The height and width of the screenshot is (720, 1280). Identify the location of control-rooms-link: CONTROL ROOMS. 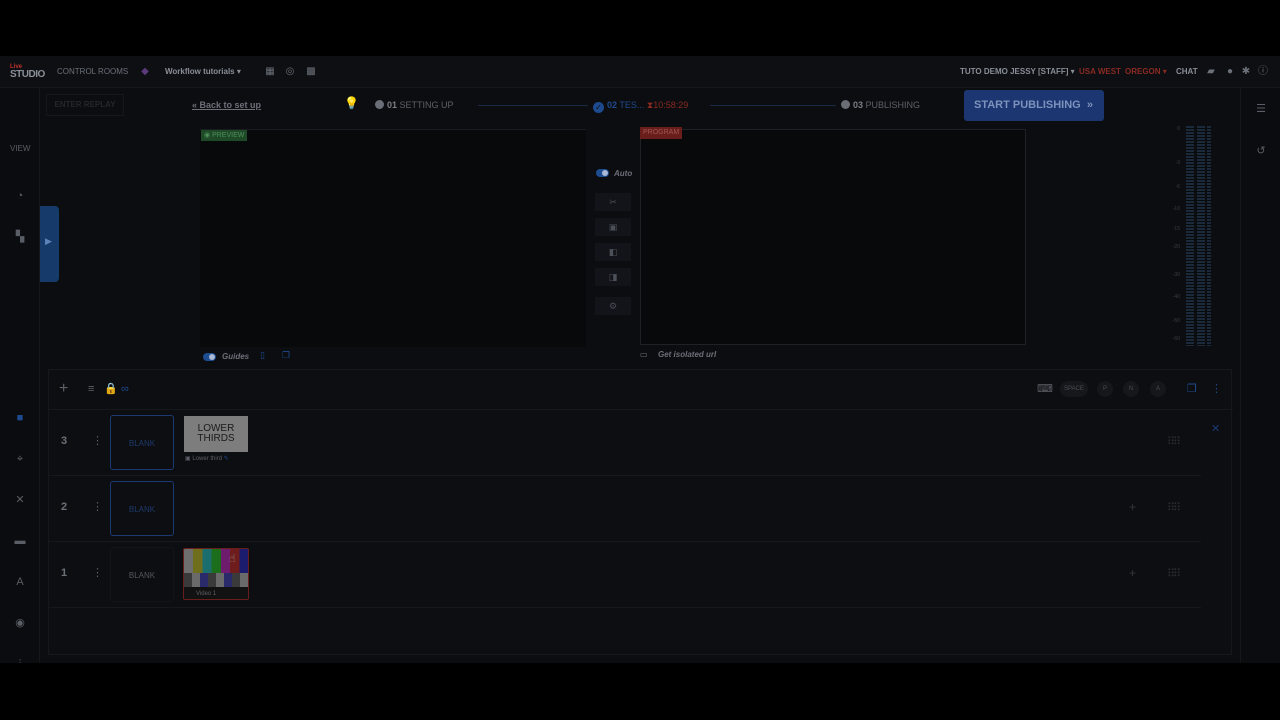
(92, 72).